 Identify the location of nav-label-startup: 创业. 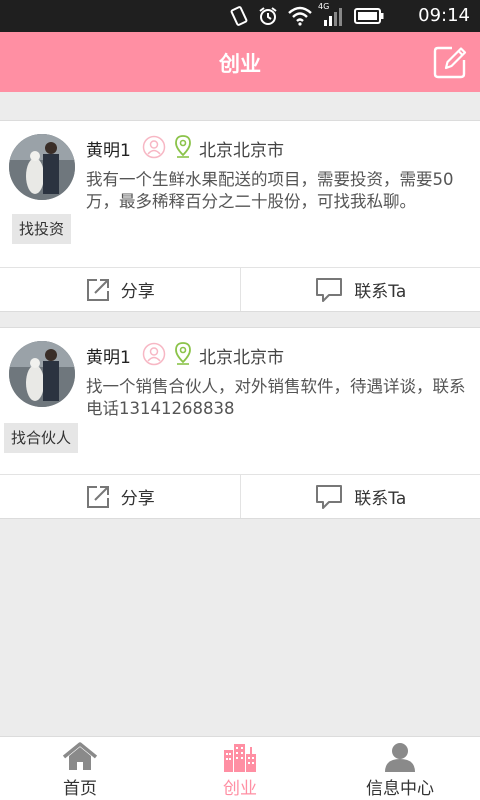
(240, 789).